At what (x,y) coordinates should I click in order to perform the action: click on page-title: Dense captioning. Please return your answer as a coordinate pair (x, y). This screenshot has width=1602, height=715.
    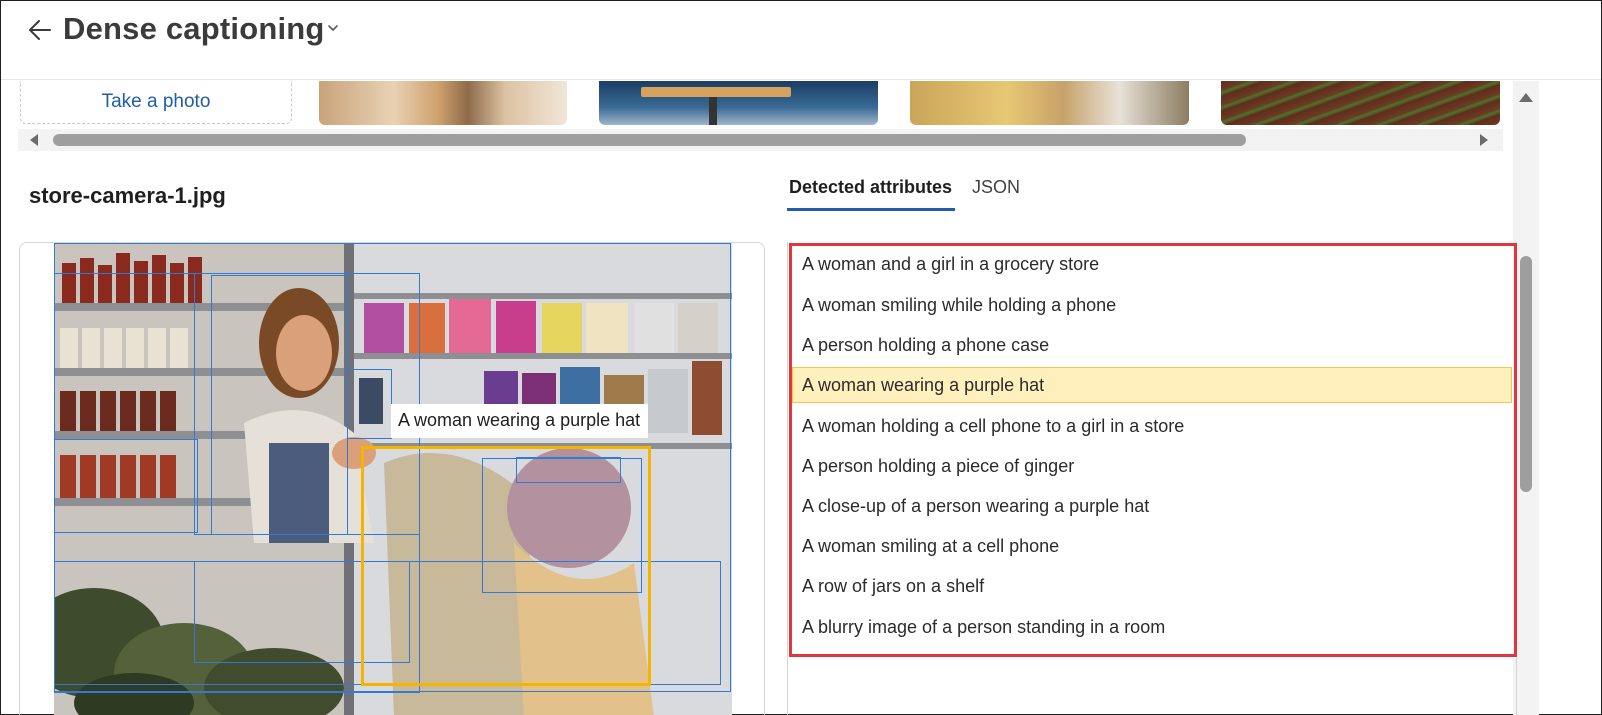
    Looking at the image, I should click on (194, 28).